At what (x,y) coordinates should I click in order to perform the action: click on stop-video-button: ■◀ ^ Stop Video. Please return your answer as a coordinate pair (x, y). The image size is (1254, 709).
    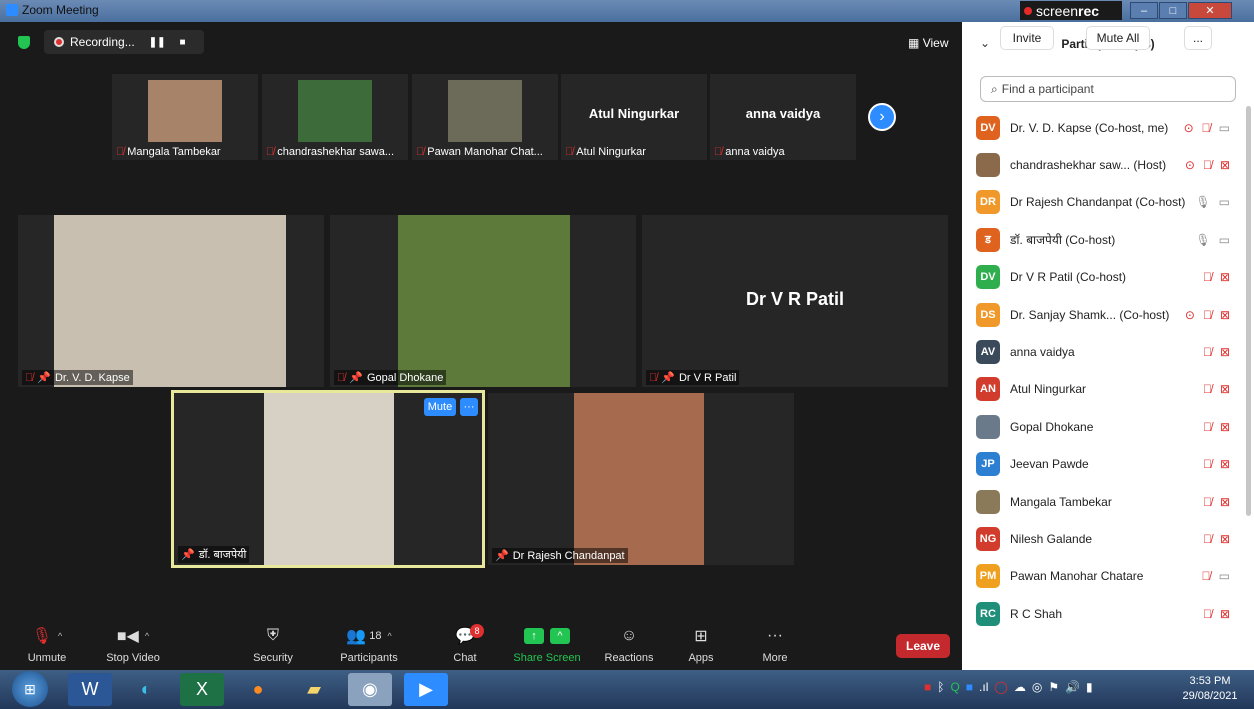
    Looking at the image, I should click on (133, 646).